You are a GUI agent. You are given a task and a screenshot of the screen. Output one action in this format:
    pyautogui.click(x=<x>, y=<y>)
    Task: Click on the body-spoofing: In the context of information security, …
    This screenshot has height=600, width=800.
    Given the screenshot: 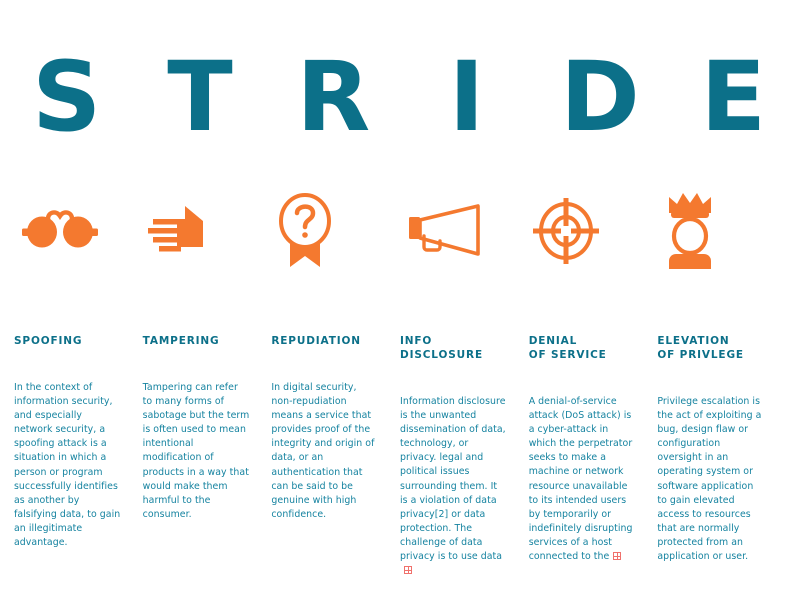 What is the action you would take?
    pyautogui.click(x=67, y=465)
    